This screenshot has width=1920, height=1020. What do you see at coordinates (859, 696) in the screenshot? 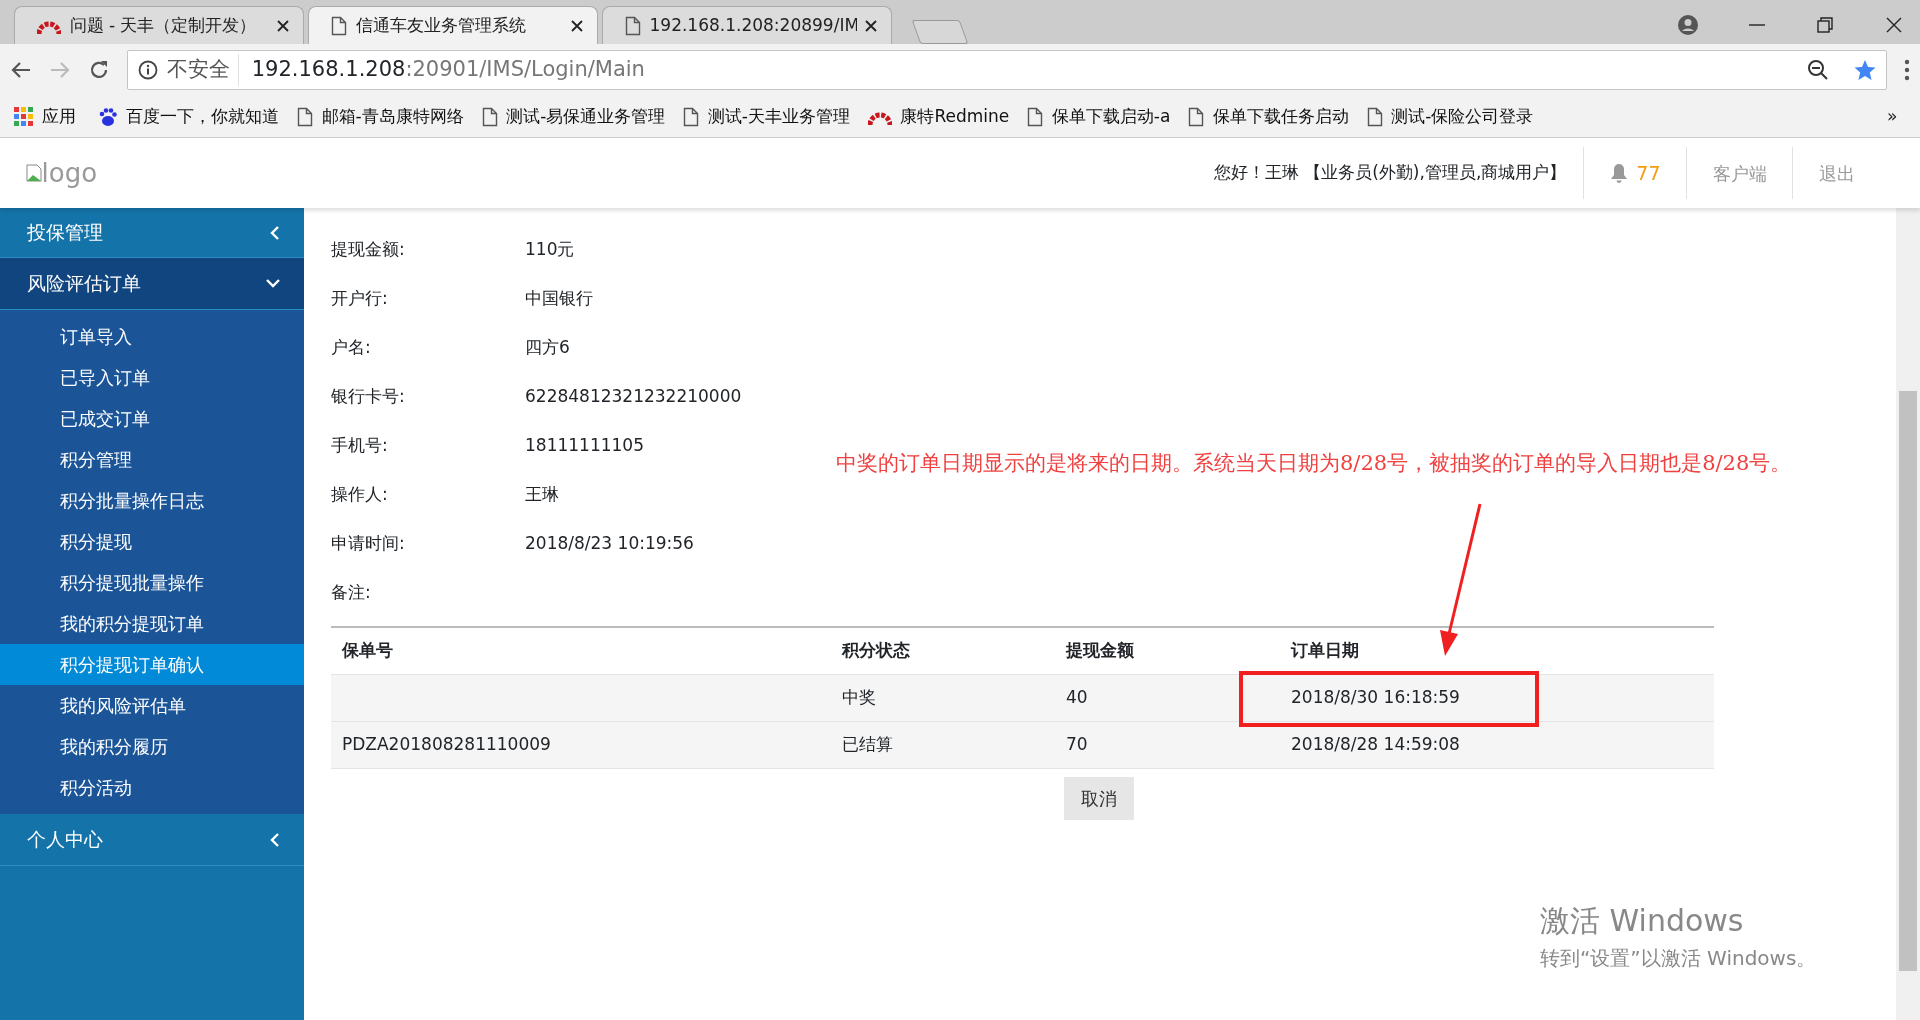
I see `table-cell: 中奖` at bounding box center [859, 696].